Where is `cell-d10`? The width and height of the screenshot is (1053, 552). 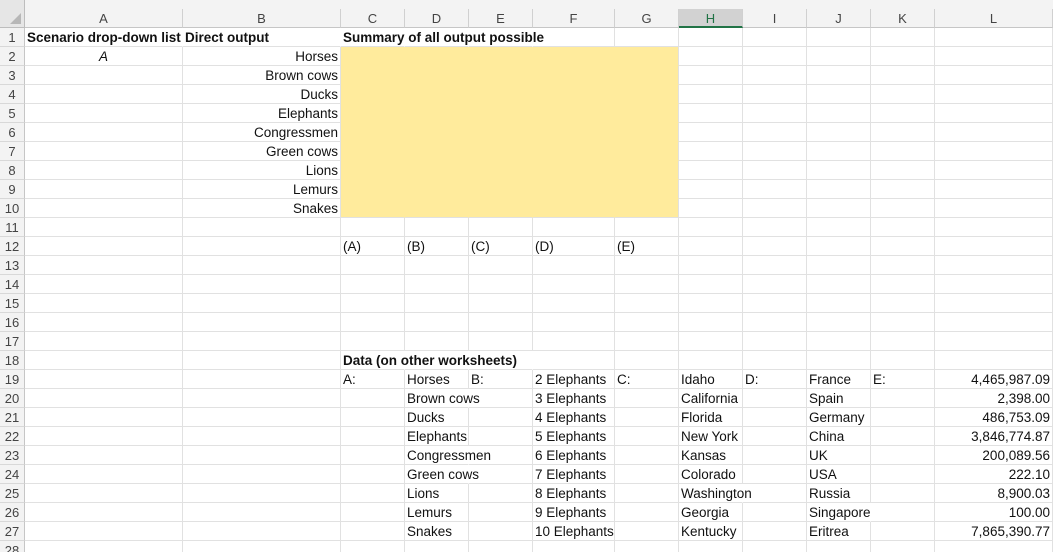 cell-d10 is located at coordinates (437, 208).